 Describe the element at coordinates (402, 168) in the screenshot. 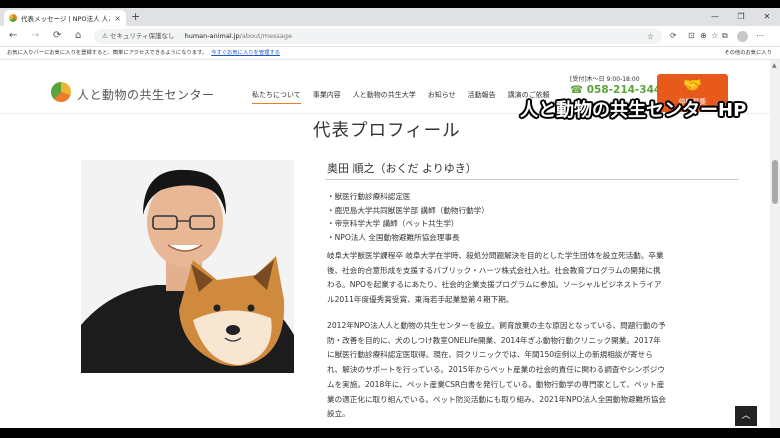

I see `representative-name: 奥田 順之（おくだ よりゆき）` at that location.